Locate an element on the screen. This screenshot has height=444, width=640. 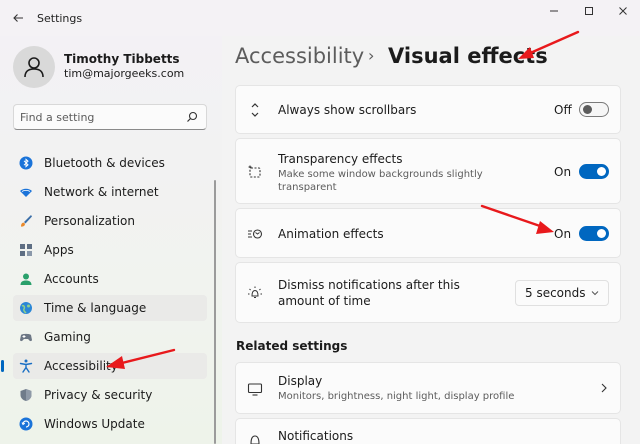
user-icon is located at coordinates (34, 67).